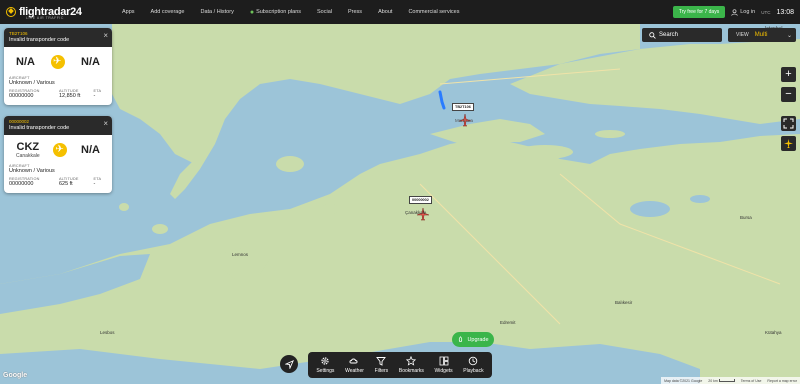 The image size is (800, 384). I want to click on logo-tagline: LIVE AIR TRAFFIC, so click(45, 18).